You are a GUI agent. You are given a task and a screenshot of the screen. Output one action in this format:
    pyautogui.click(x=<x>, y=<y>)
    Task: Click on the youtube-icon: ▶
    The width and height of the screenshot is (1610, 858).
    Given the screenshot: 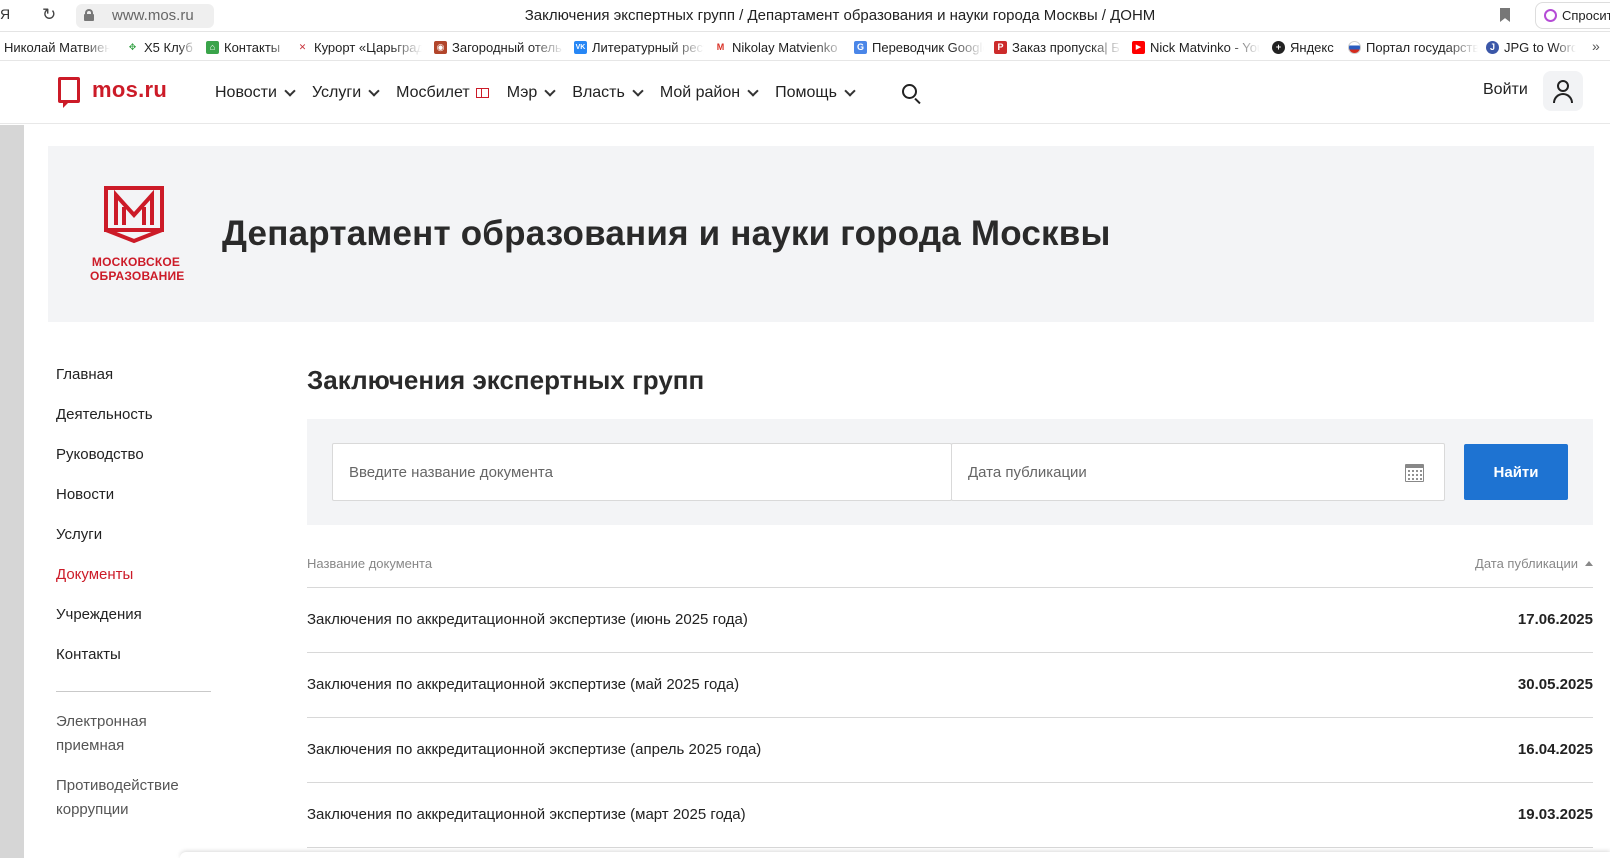 What is the action you would take?
    pyautogui.click(x=1138, y=47)
    